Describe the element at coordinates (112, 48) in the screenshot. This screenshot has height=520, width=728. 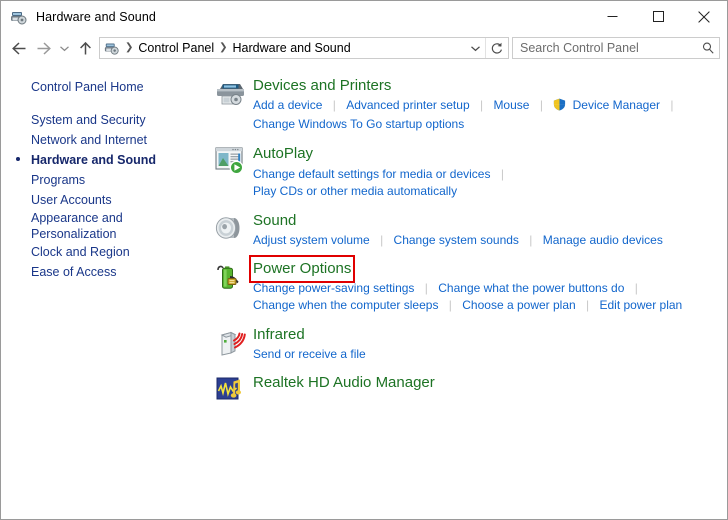
I see `control-panel-icon` at that location.